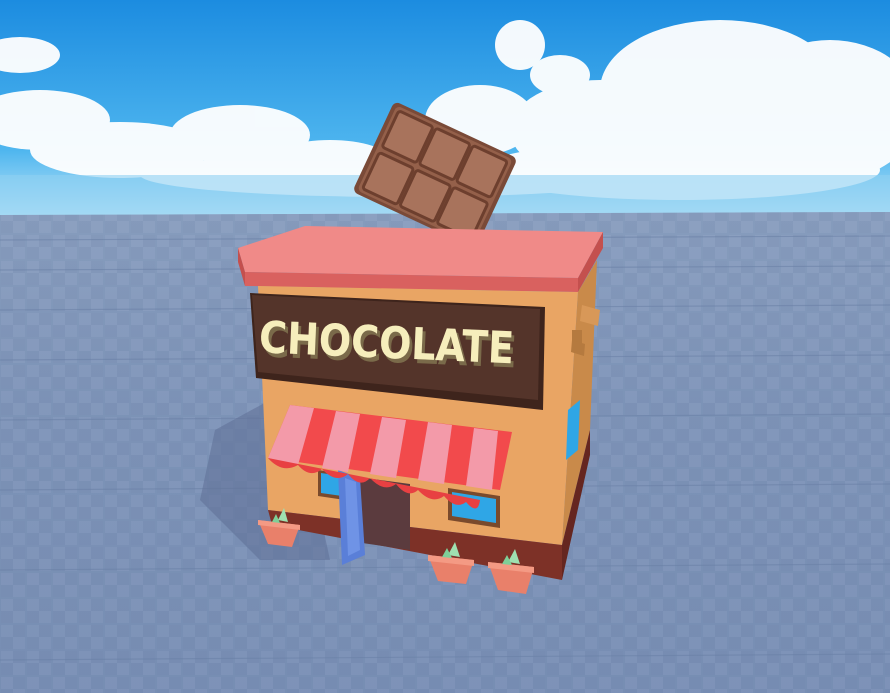  Describe the element at coordinates (420, 259) in the screenshot. I see `roof` at that location.